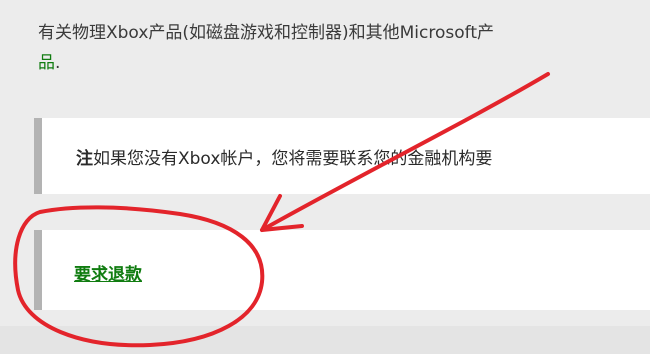 Image resolution: width=650 pixels, height=354 pixels. Describe the element at coordinates (325, 340) in the screenshot. I see `bottom-strip` at that location.